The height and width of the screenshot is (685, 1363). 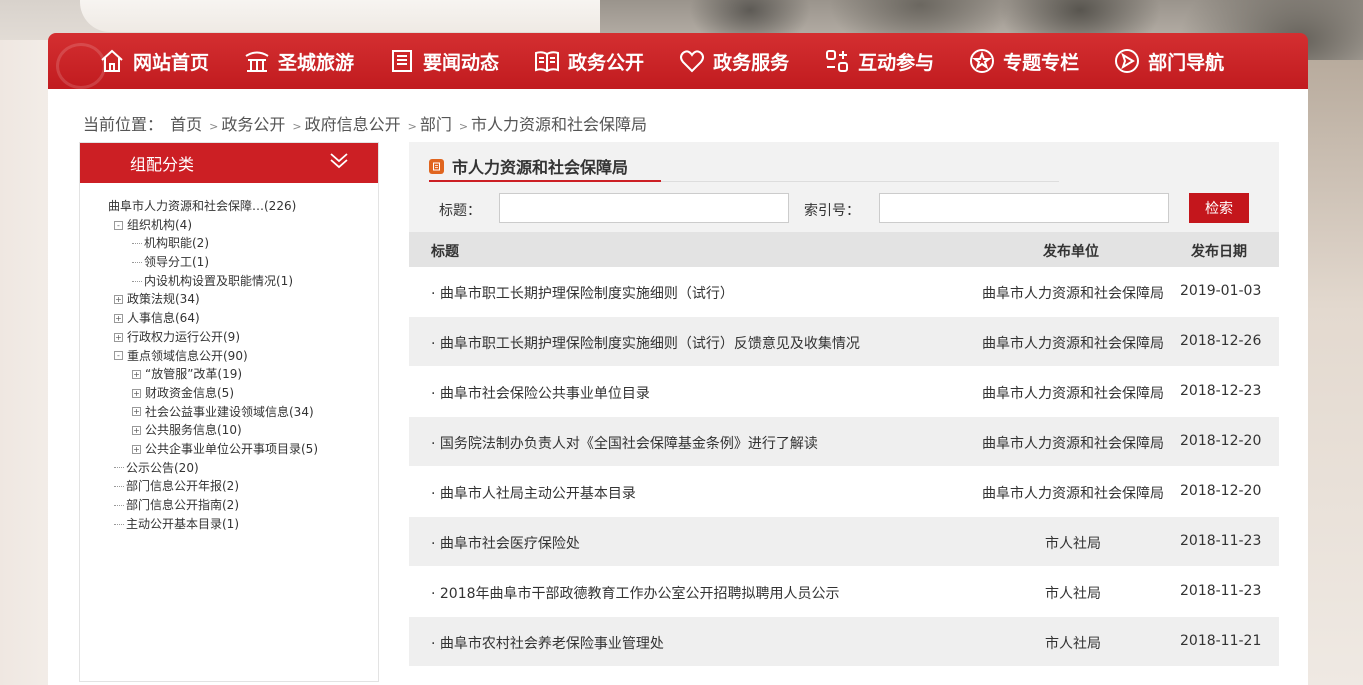 I want to click on tree-item: + 社会公益事业建设领域信息(34), so click(x=243, y=412).